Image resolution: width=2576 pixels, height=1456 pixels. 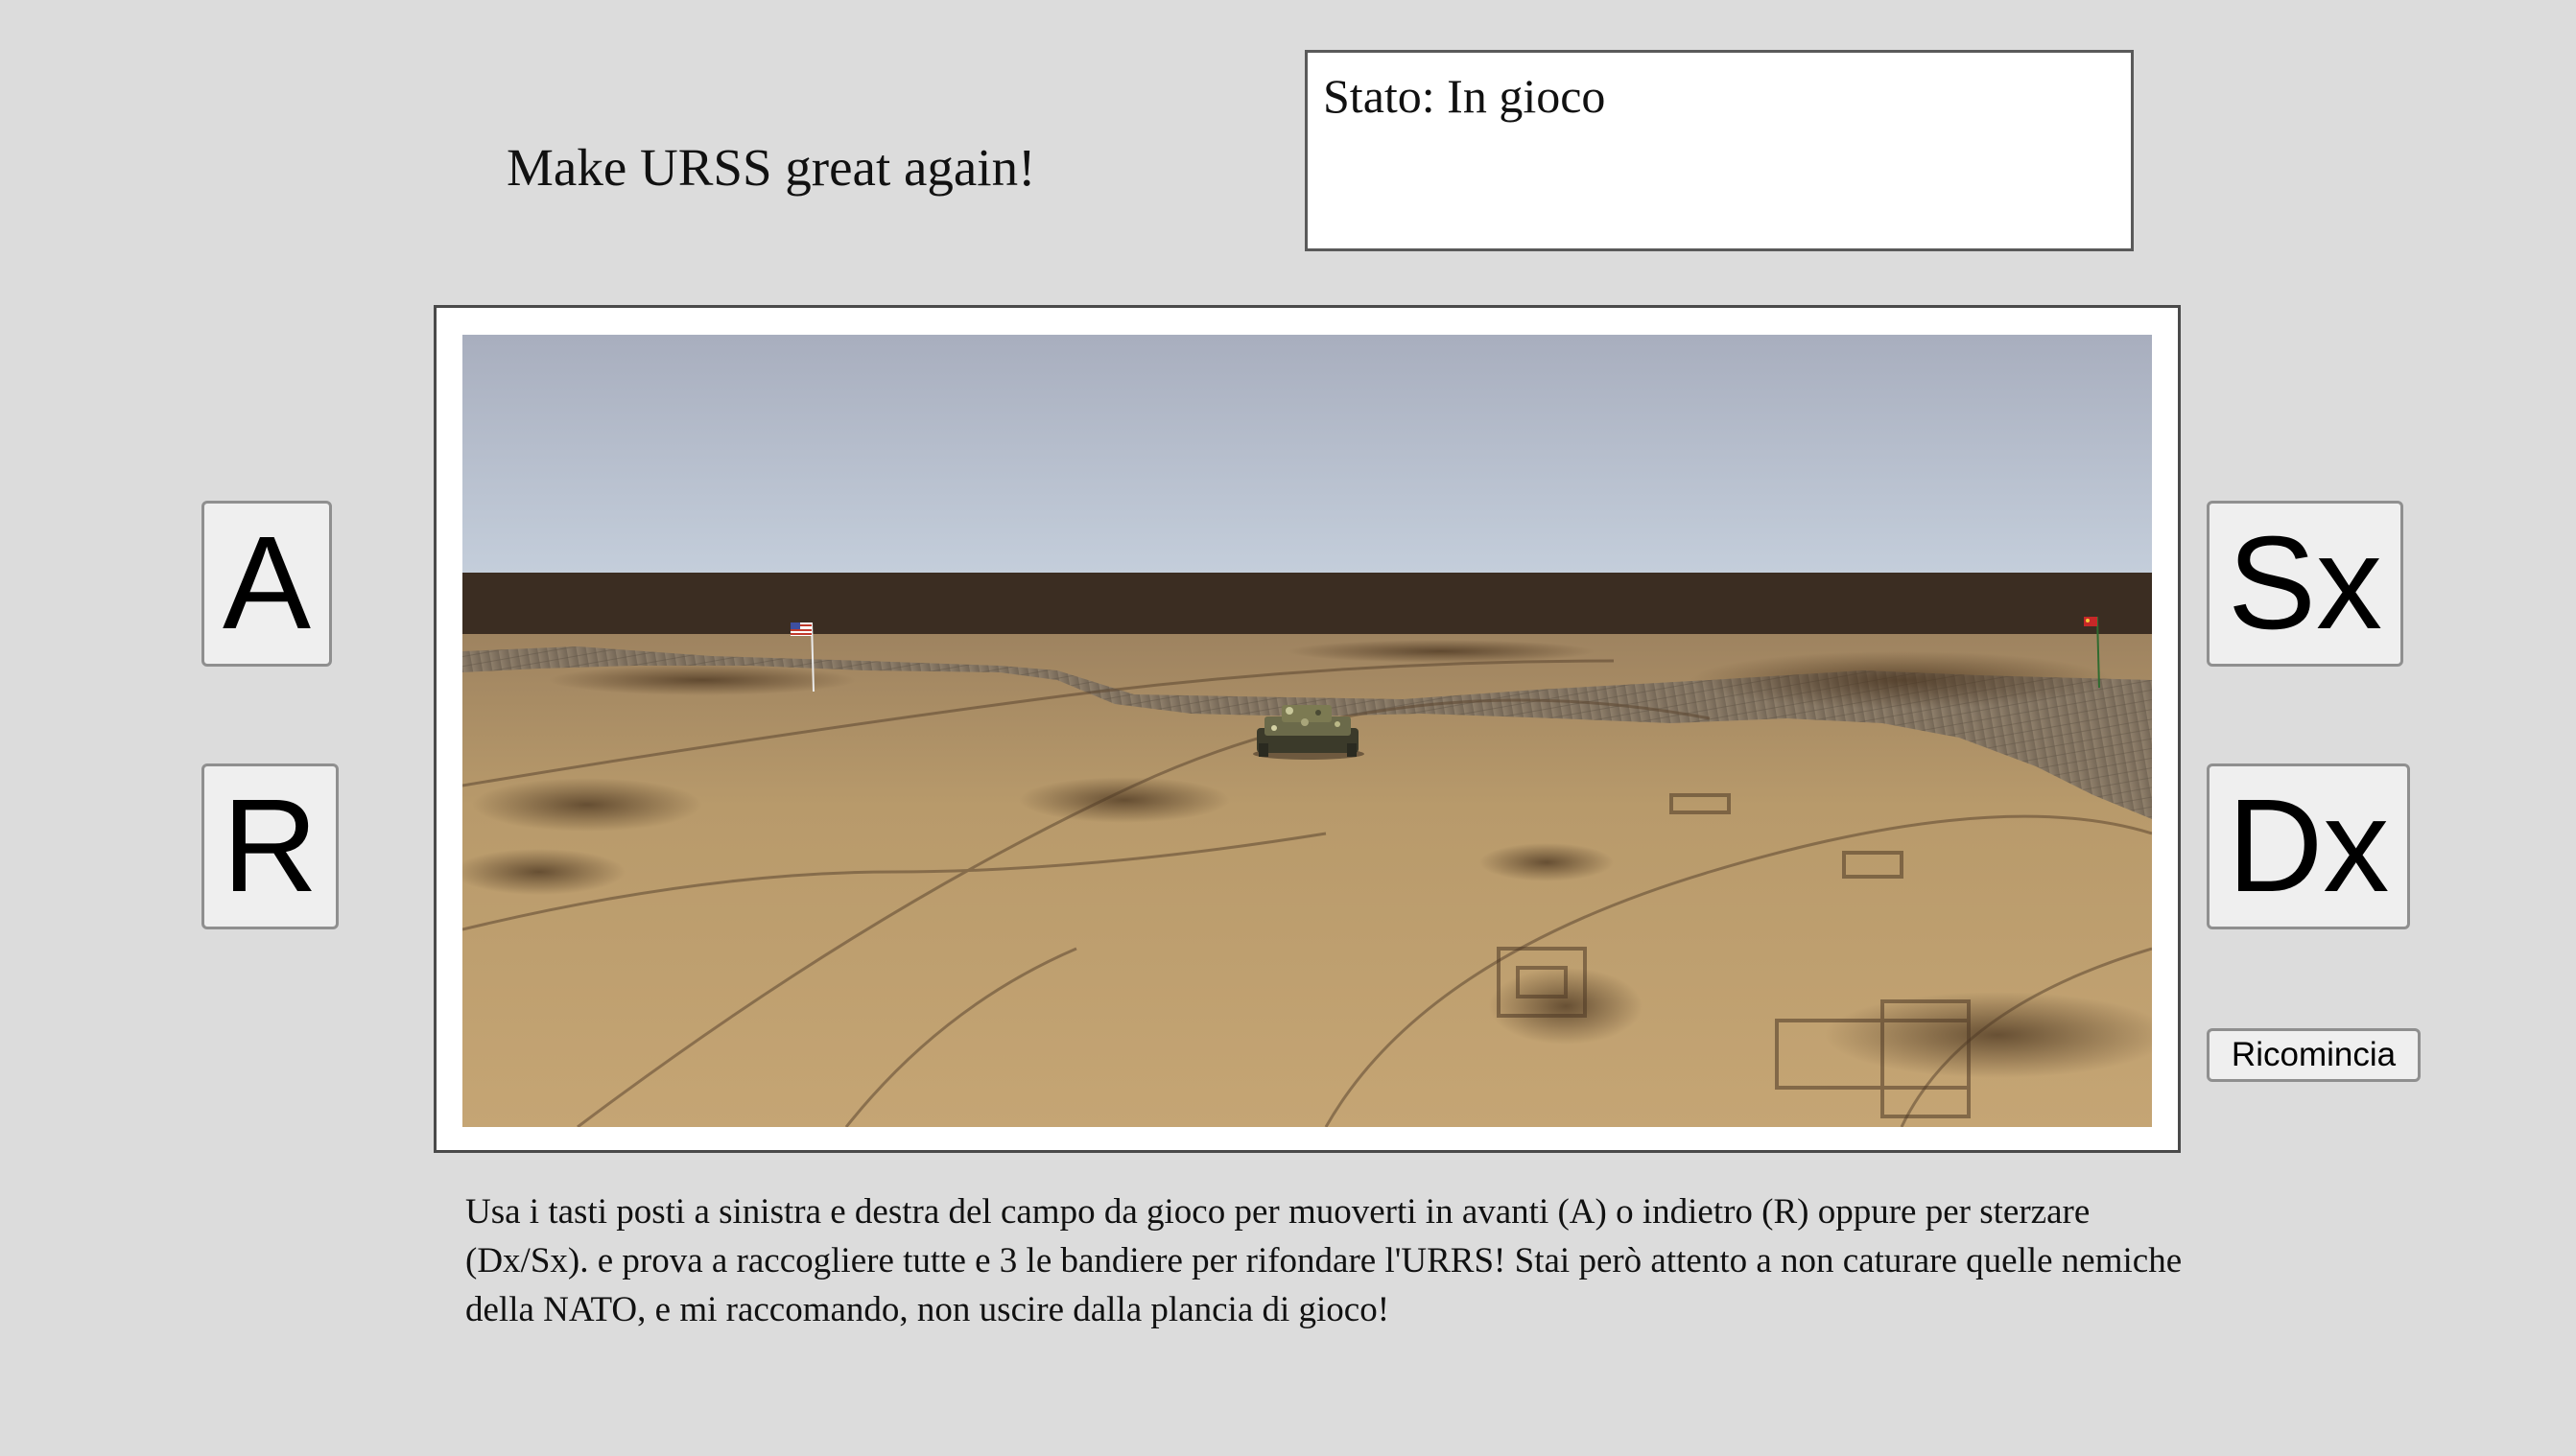 I want to click on status-panel: Stato: In gioco, so click(x=1720, y=151).